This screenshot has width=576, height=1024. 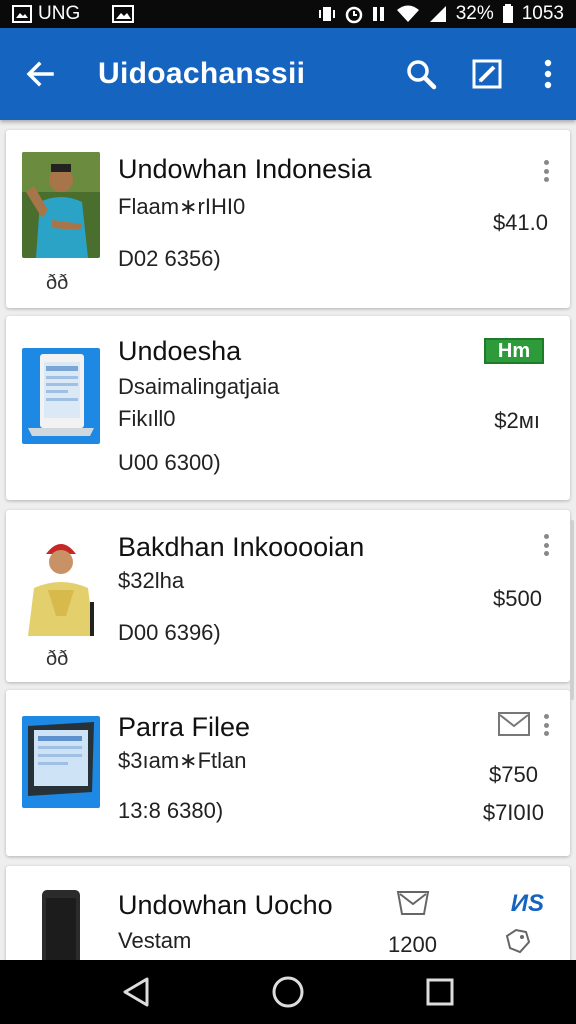 I want to click on back-button, so click(x=40, y=74).